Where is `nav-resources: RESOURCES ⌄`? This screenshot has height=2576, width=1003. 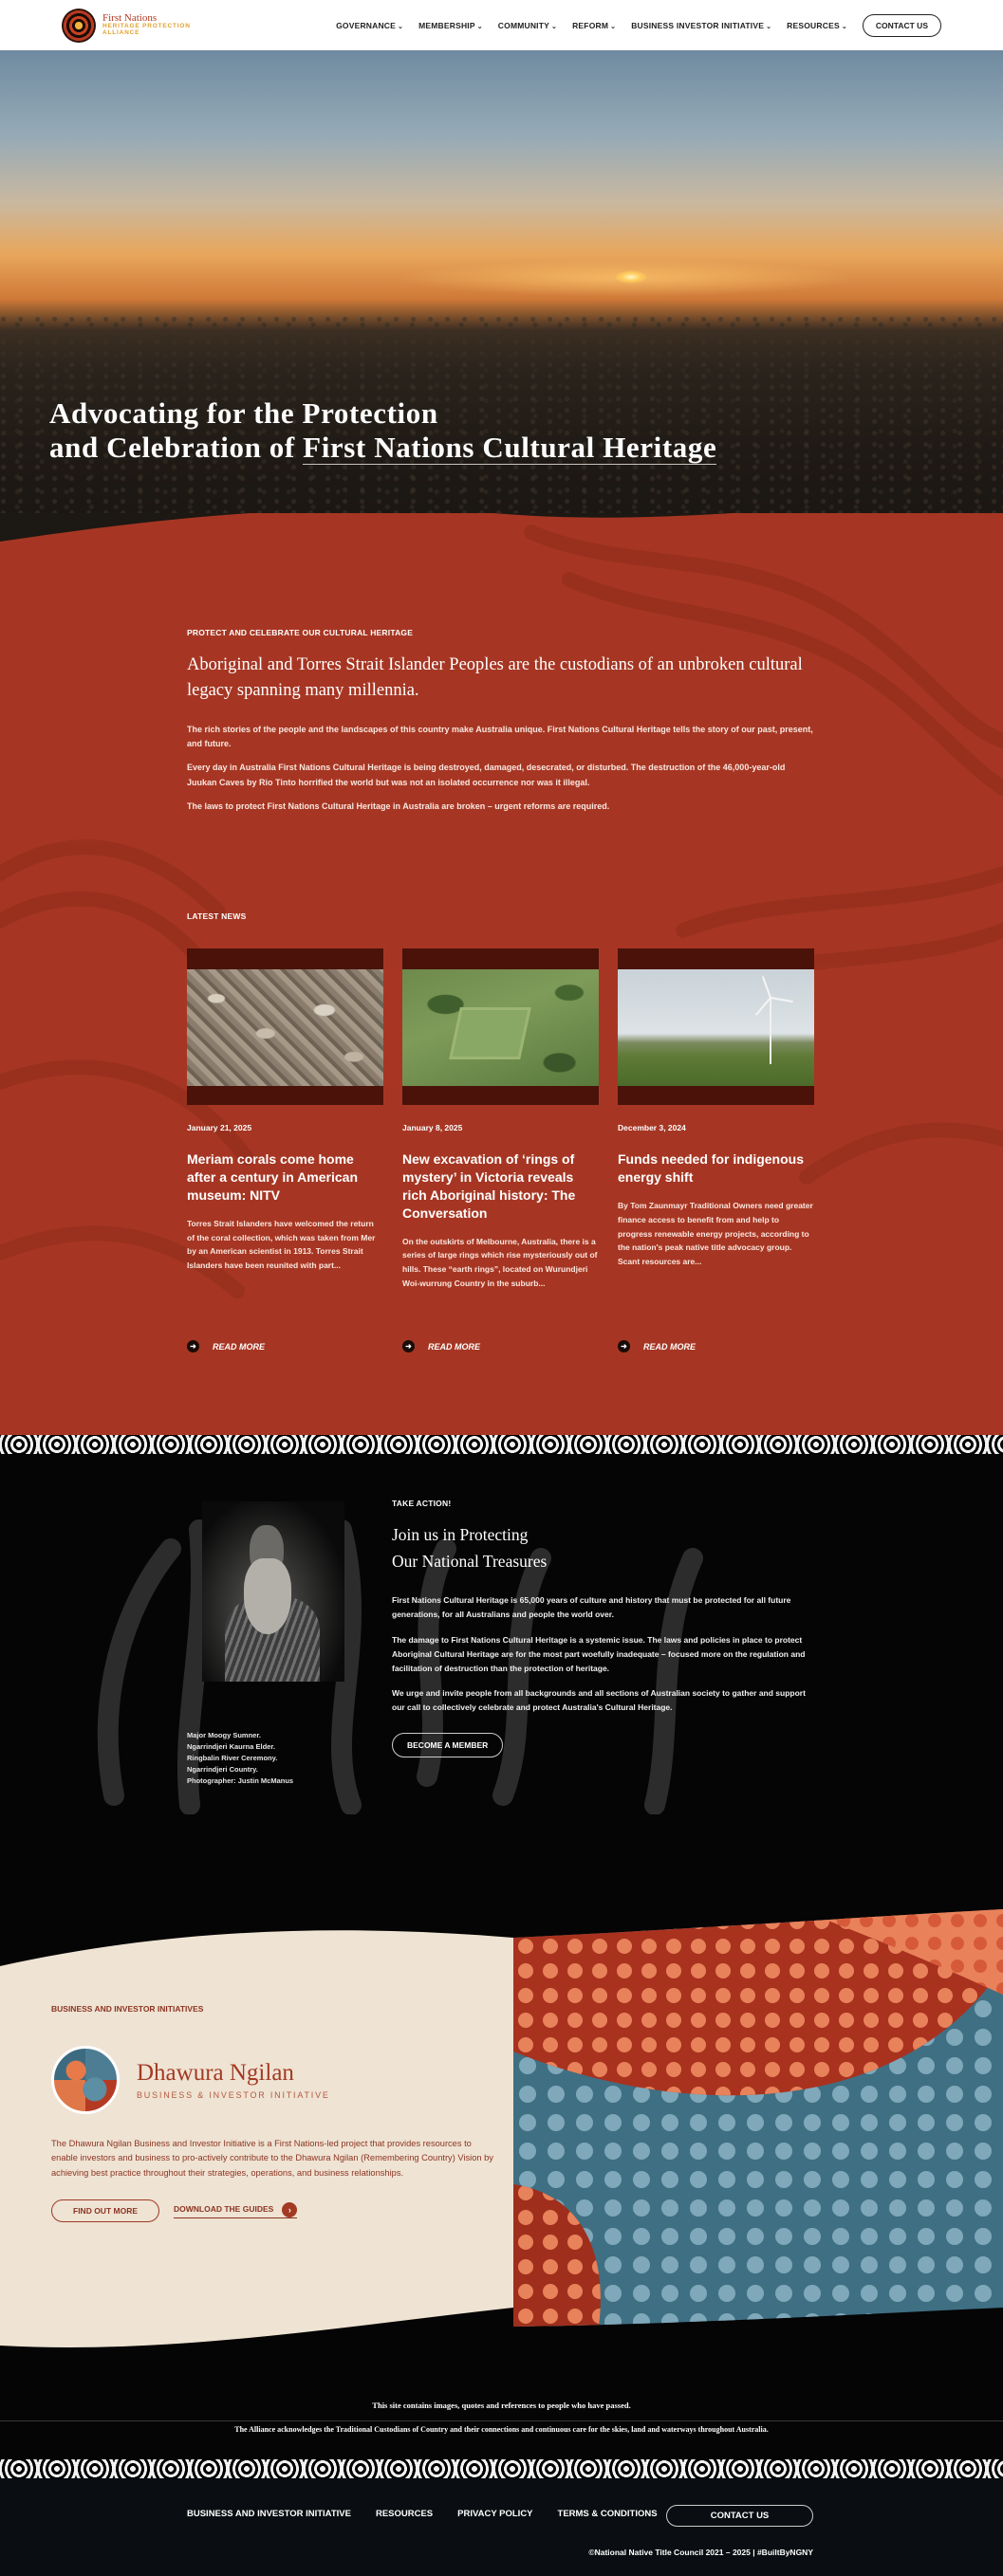 nav-resources: RESOURCES ⌄ is located at coordinates (817, 25).